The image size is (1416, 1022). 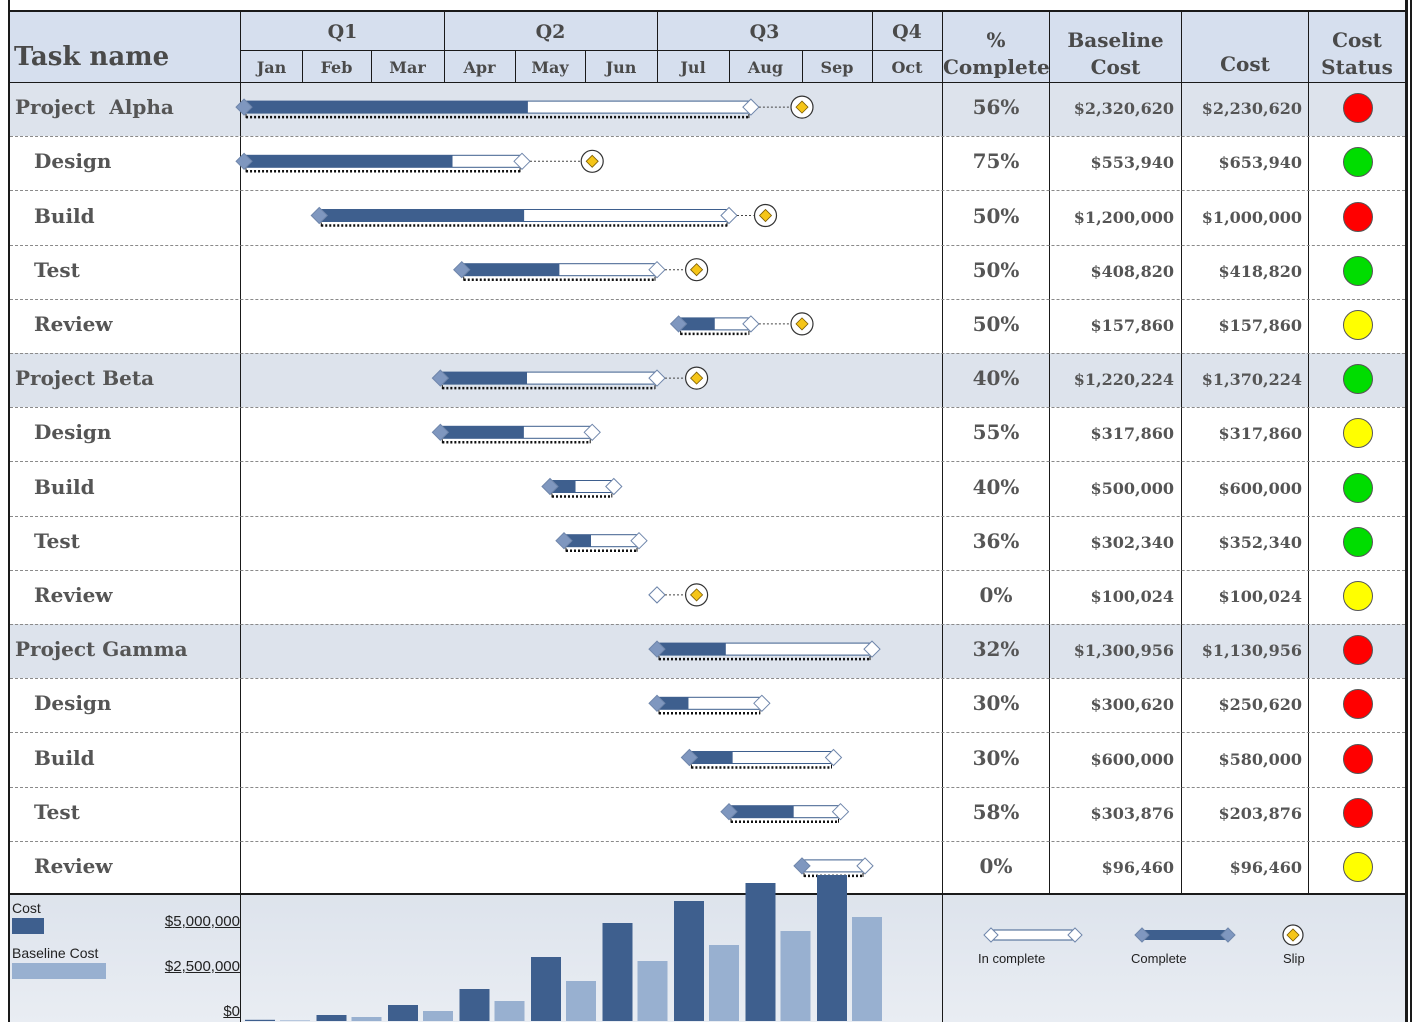 What do you see at coordinates (1132, 705) in the screenshot?
I see `baseline-cost: $300,620` at bounding box center [1132, 705].